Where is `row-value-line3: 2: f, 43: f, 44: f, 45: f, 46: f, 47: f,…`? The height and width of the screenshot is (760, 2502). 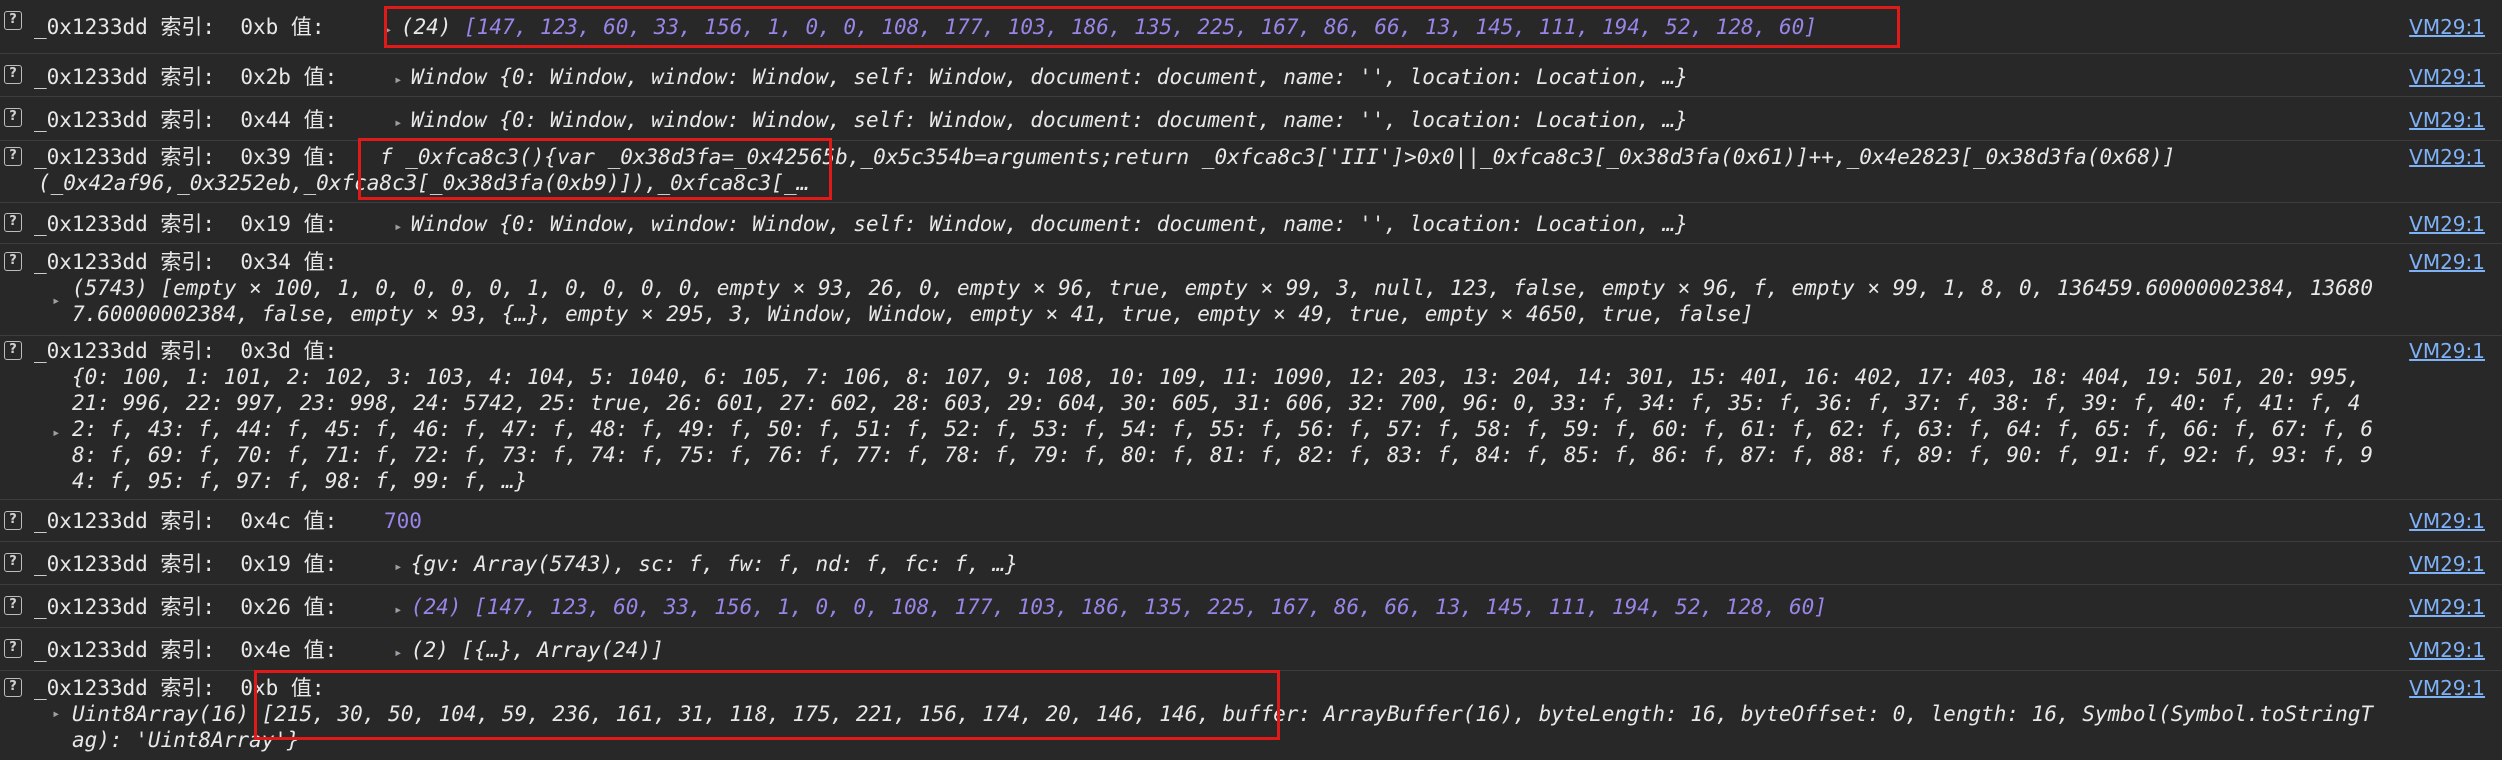
row-value-line3: 2: f, 43: f, 44: f, 45: f, 46: f, 47: f,… is located at coordinates (1223, 429).